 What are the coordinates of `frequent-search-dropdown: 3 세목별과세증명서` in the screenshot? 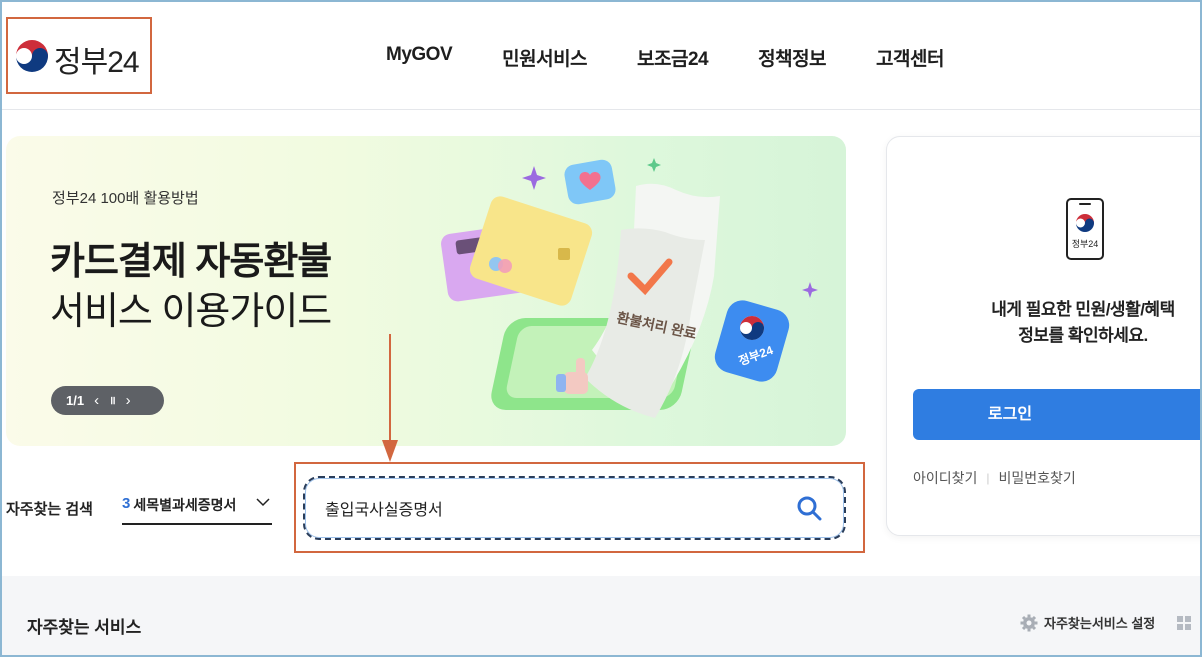 It's located at (197, 510).